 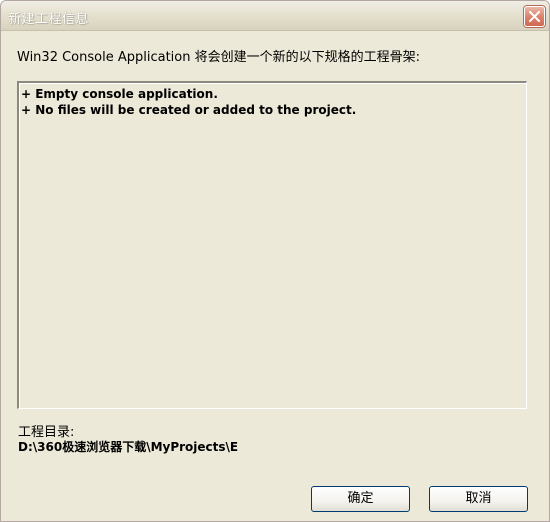 What do you see at coordinates (360, 499) in the screenshot?
I see `ok-button: 确定` at bounding box center [360, 499].